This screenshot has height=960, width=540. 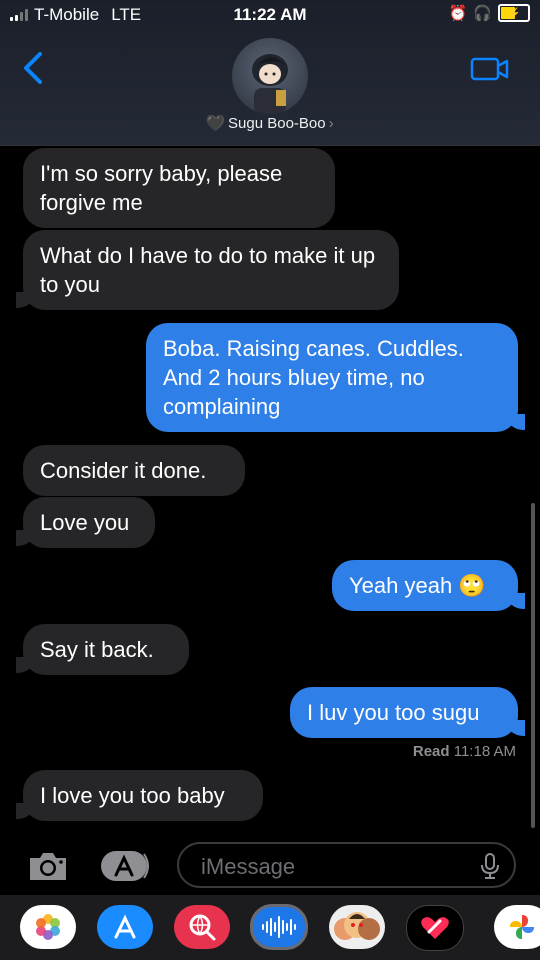 What do you see at coordinates (336, 867) in the screenshot?
I see `imessage-input` at bounding box center [336, 867].